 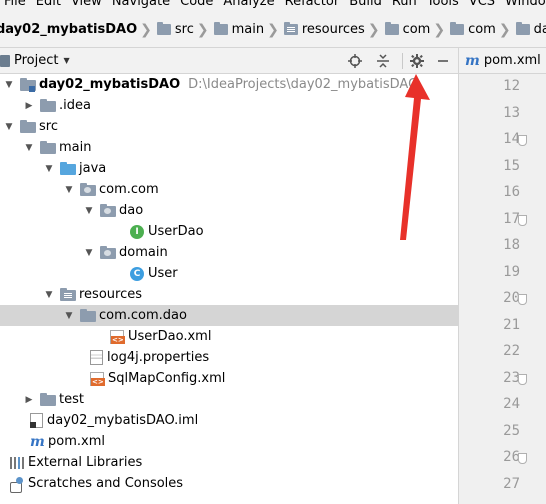 What do you see at coordinates (229, 315) in the screenshot?
I see `tree-item-com-com-dao: ▼ com.com.dao` at bounding box center [229, 315].